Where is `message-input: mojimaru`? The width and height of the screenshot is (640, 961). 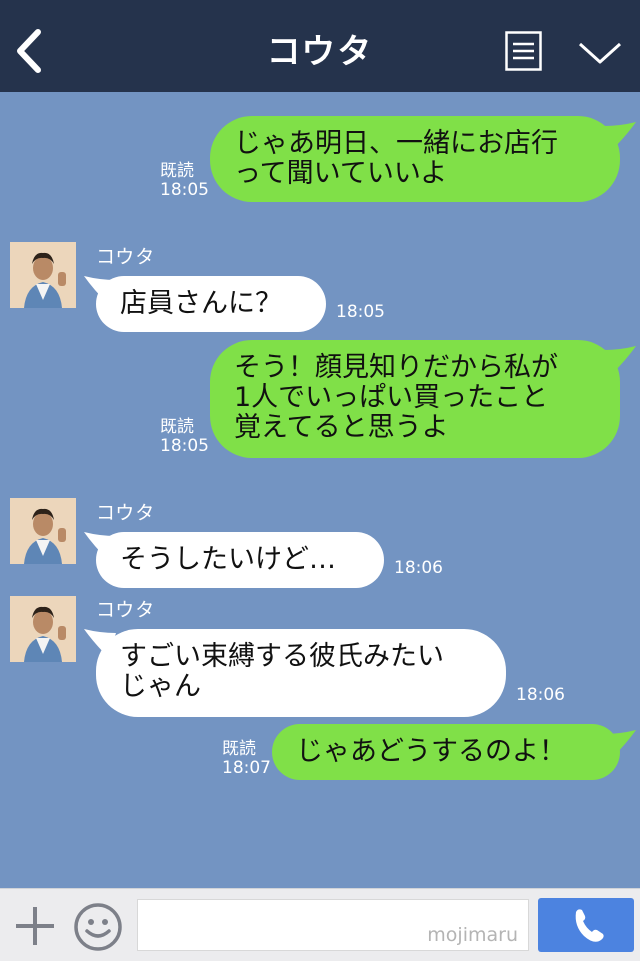 message-input: mojimaru is located at coordinates (333, 925).